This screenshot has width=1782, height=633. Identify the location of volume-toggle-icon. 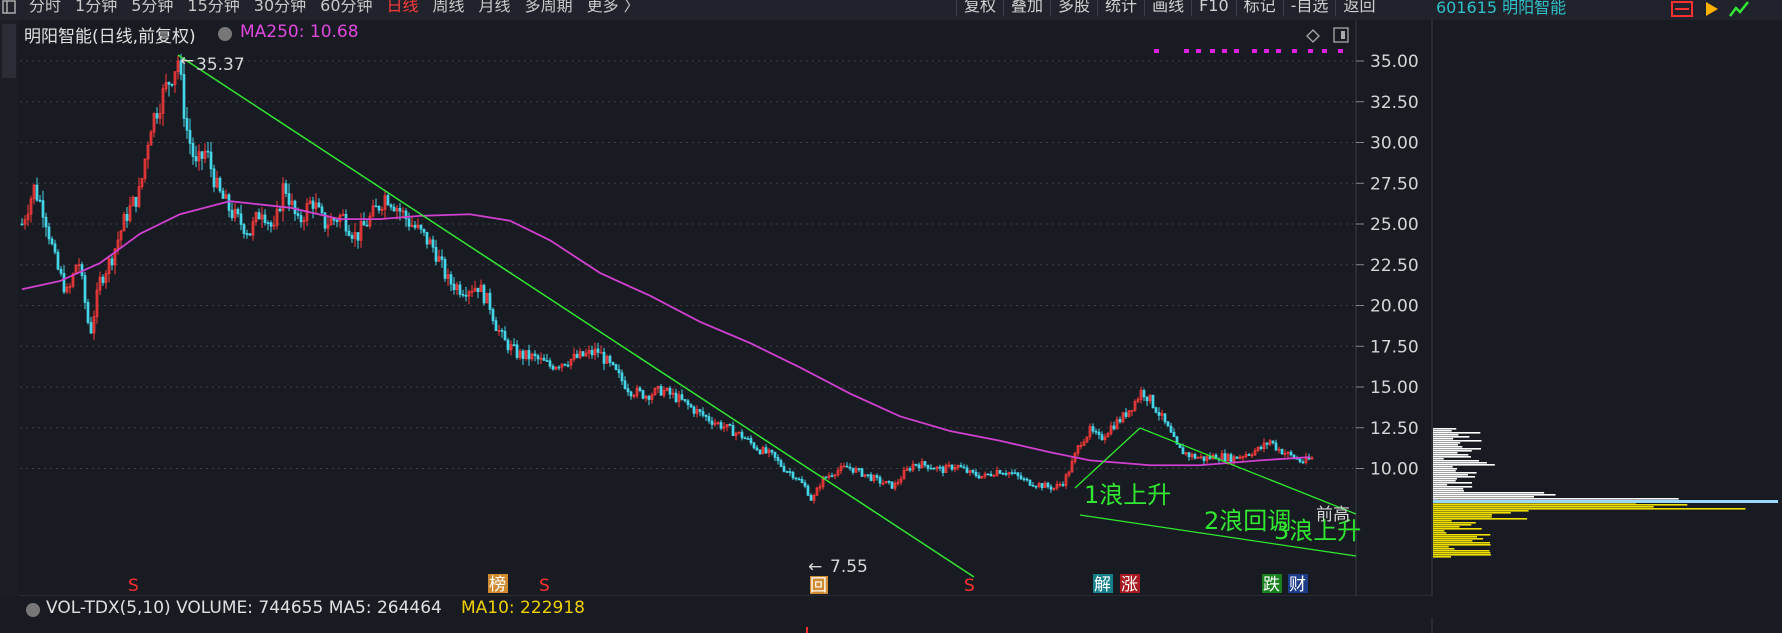
(33, 610).